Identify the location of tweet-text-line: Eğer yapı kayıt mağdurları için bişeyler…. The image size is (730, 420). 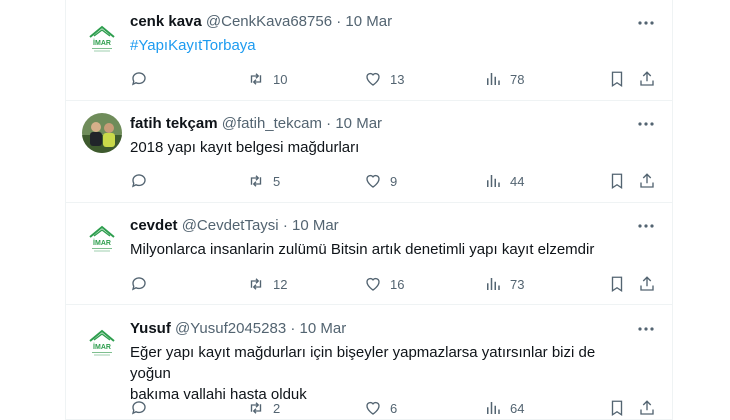
(363, 363).